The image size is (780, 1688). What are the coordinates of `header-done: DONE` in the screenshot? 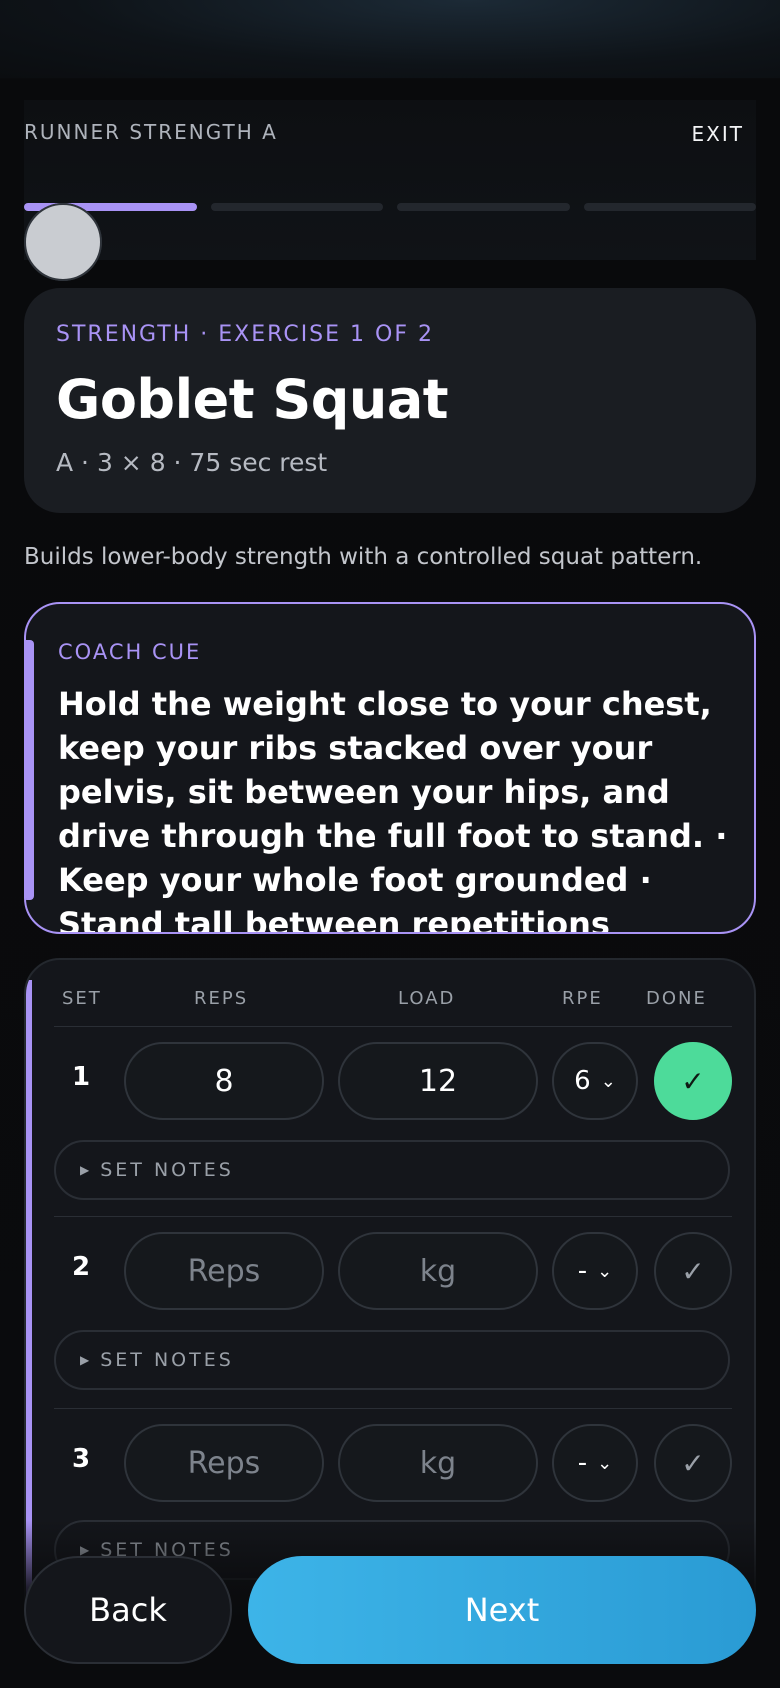 It's located at (676, 998).